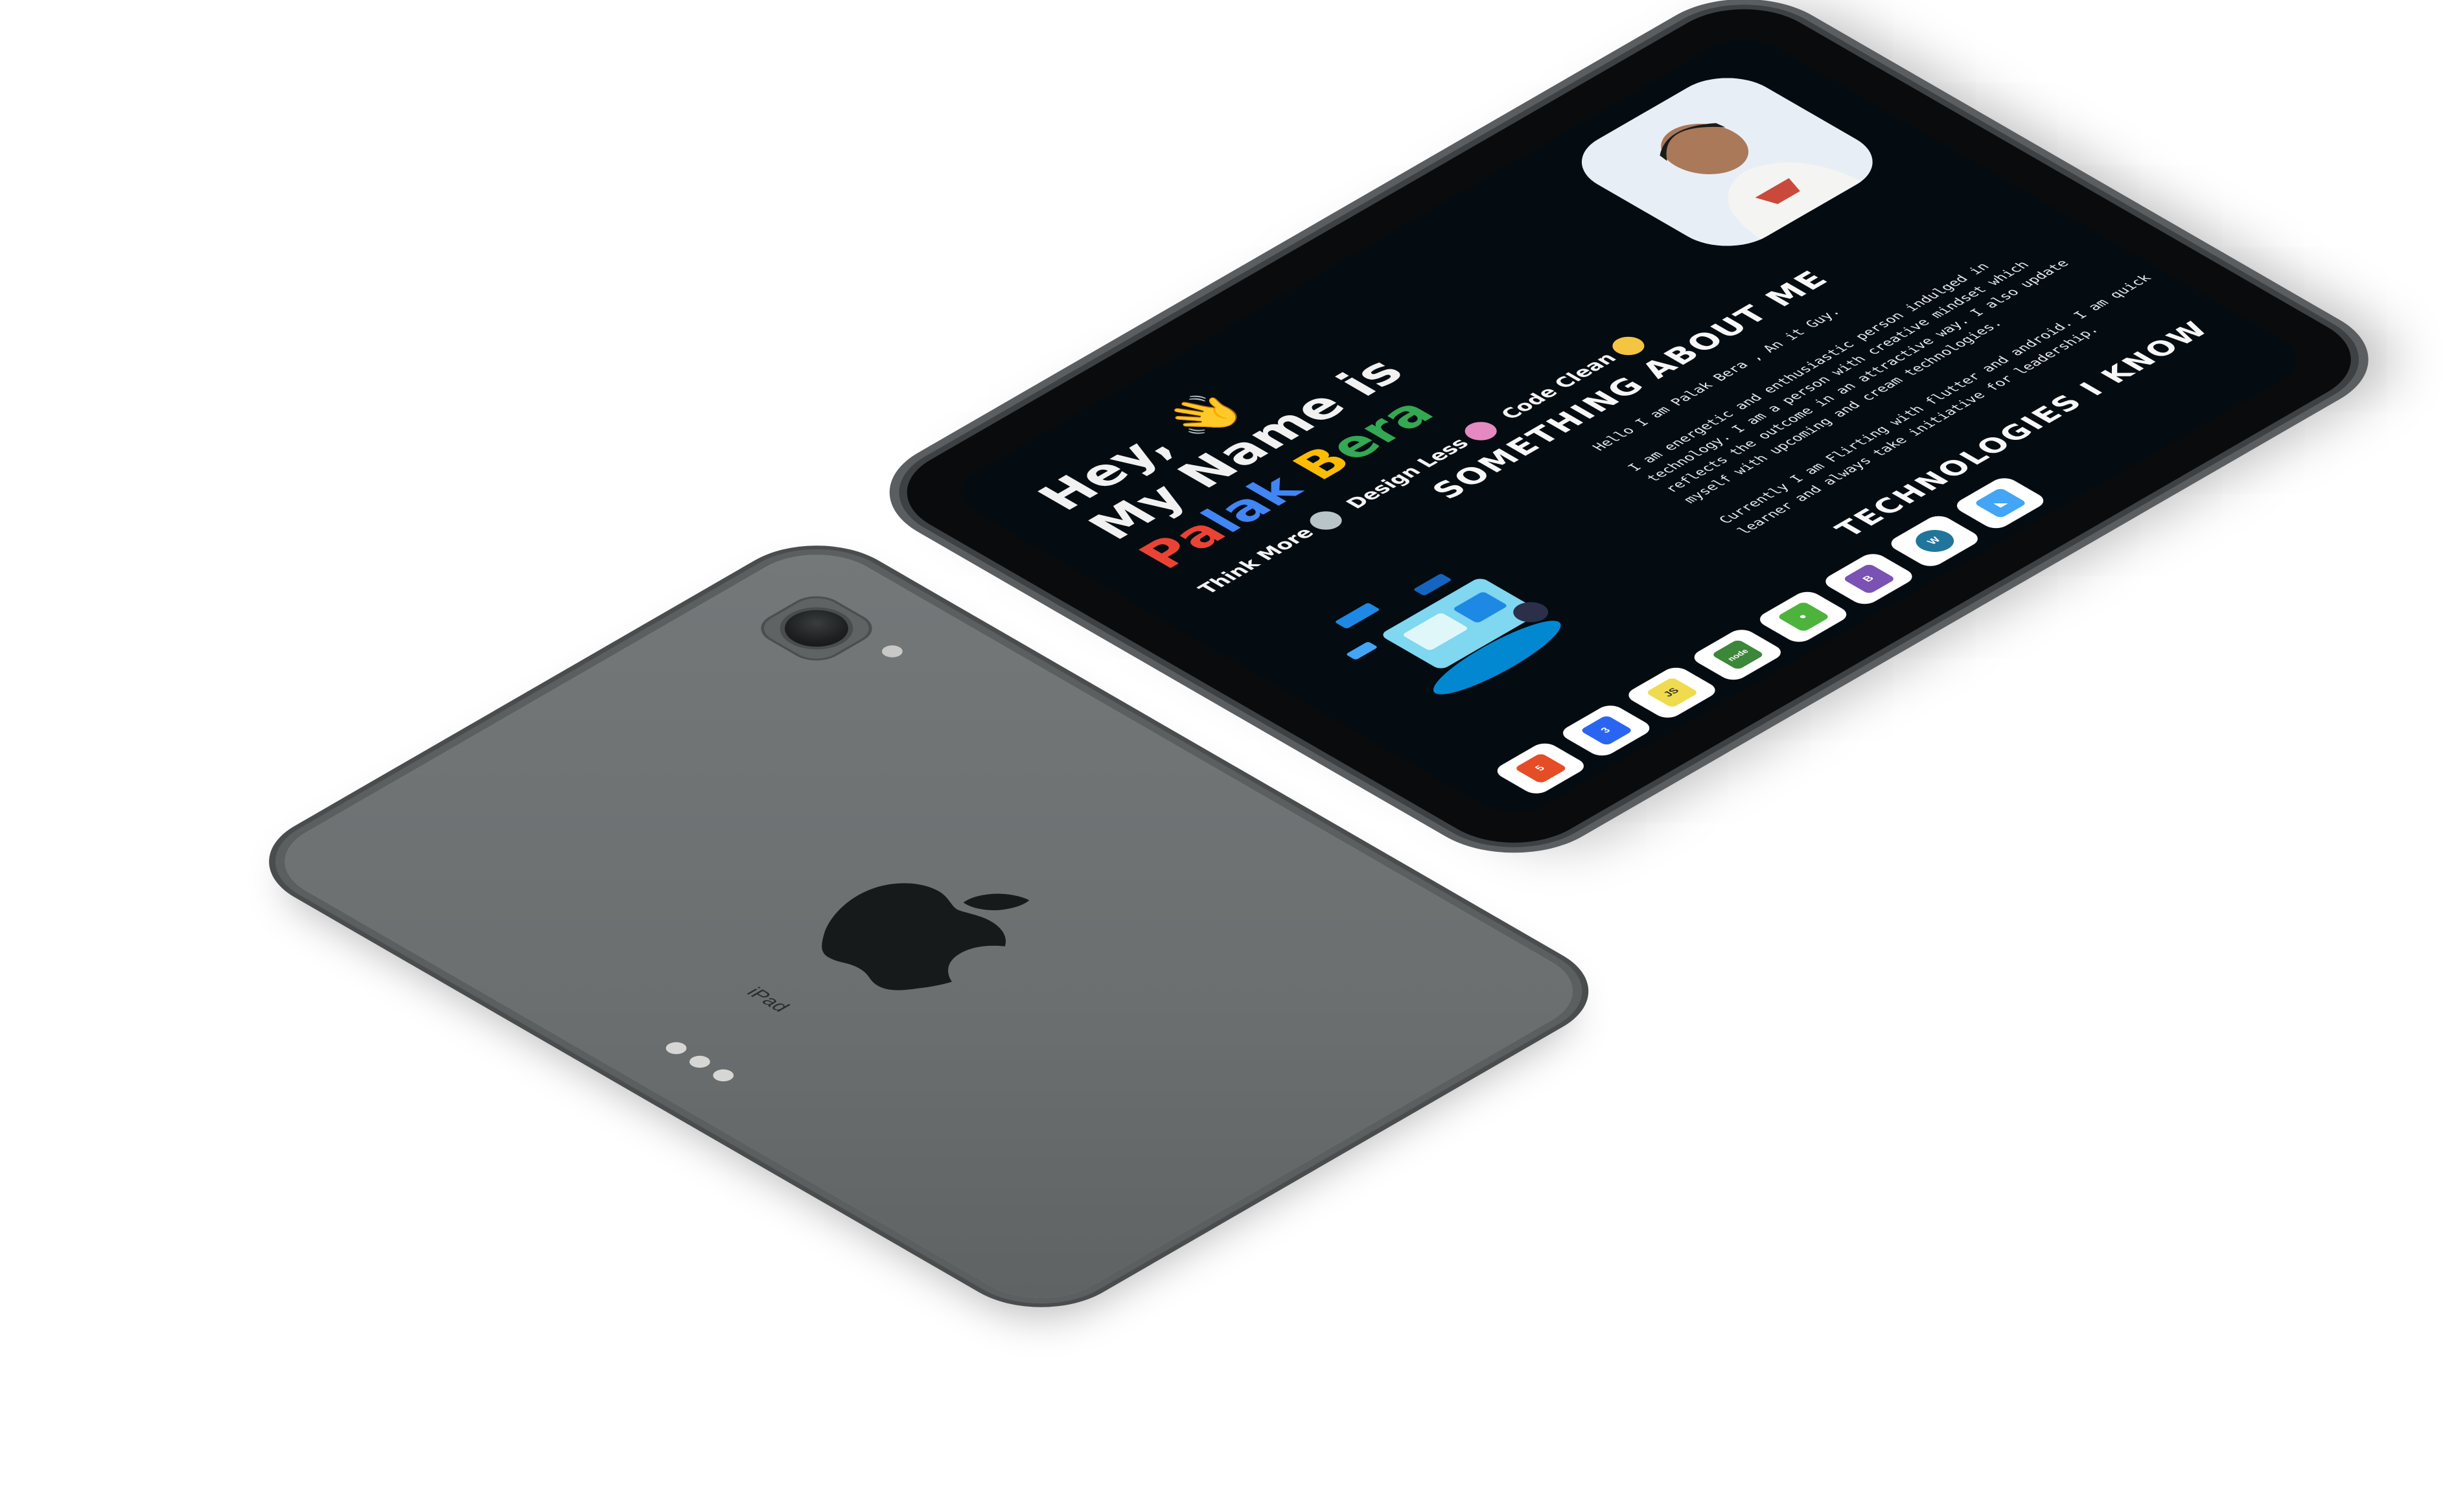  I want to click on tech-tile-wordpress: W, so click(1934, 540).